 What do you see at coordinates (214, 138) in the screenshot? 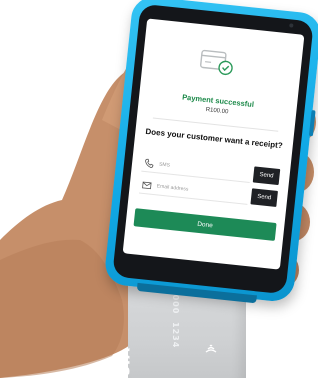
I see `receipt-prompt: Does your customer want a receipt?` at bounding box center [214, 138].